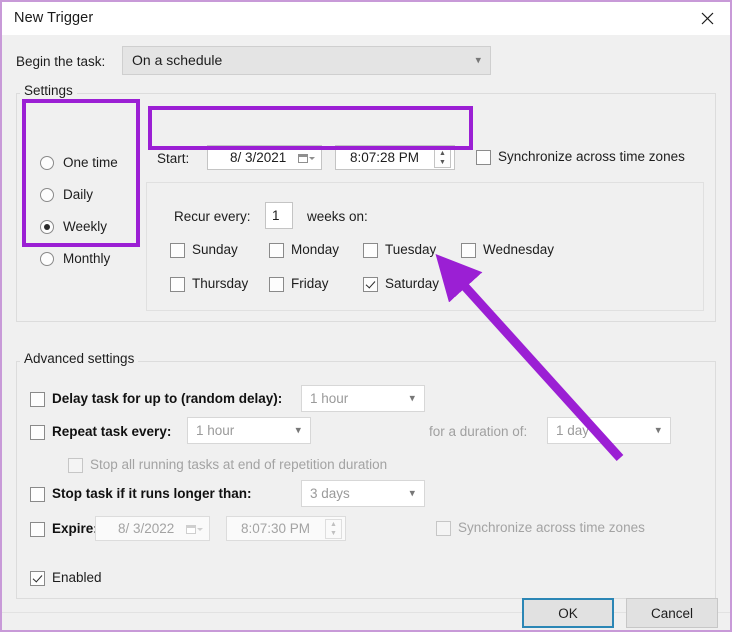 The image size is (732, 632). I want to click on expire-time-field: 8:07:30 PM ▲ ▼, so click(286, 528).